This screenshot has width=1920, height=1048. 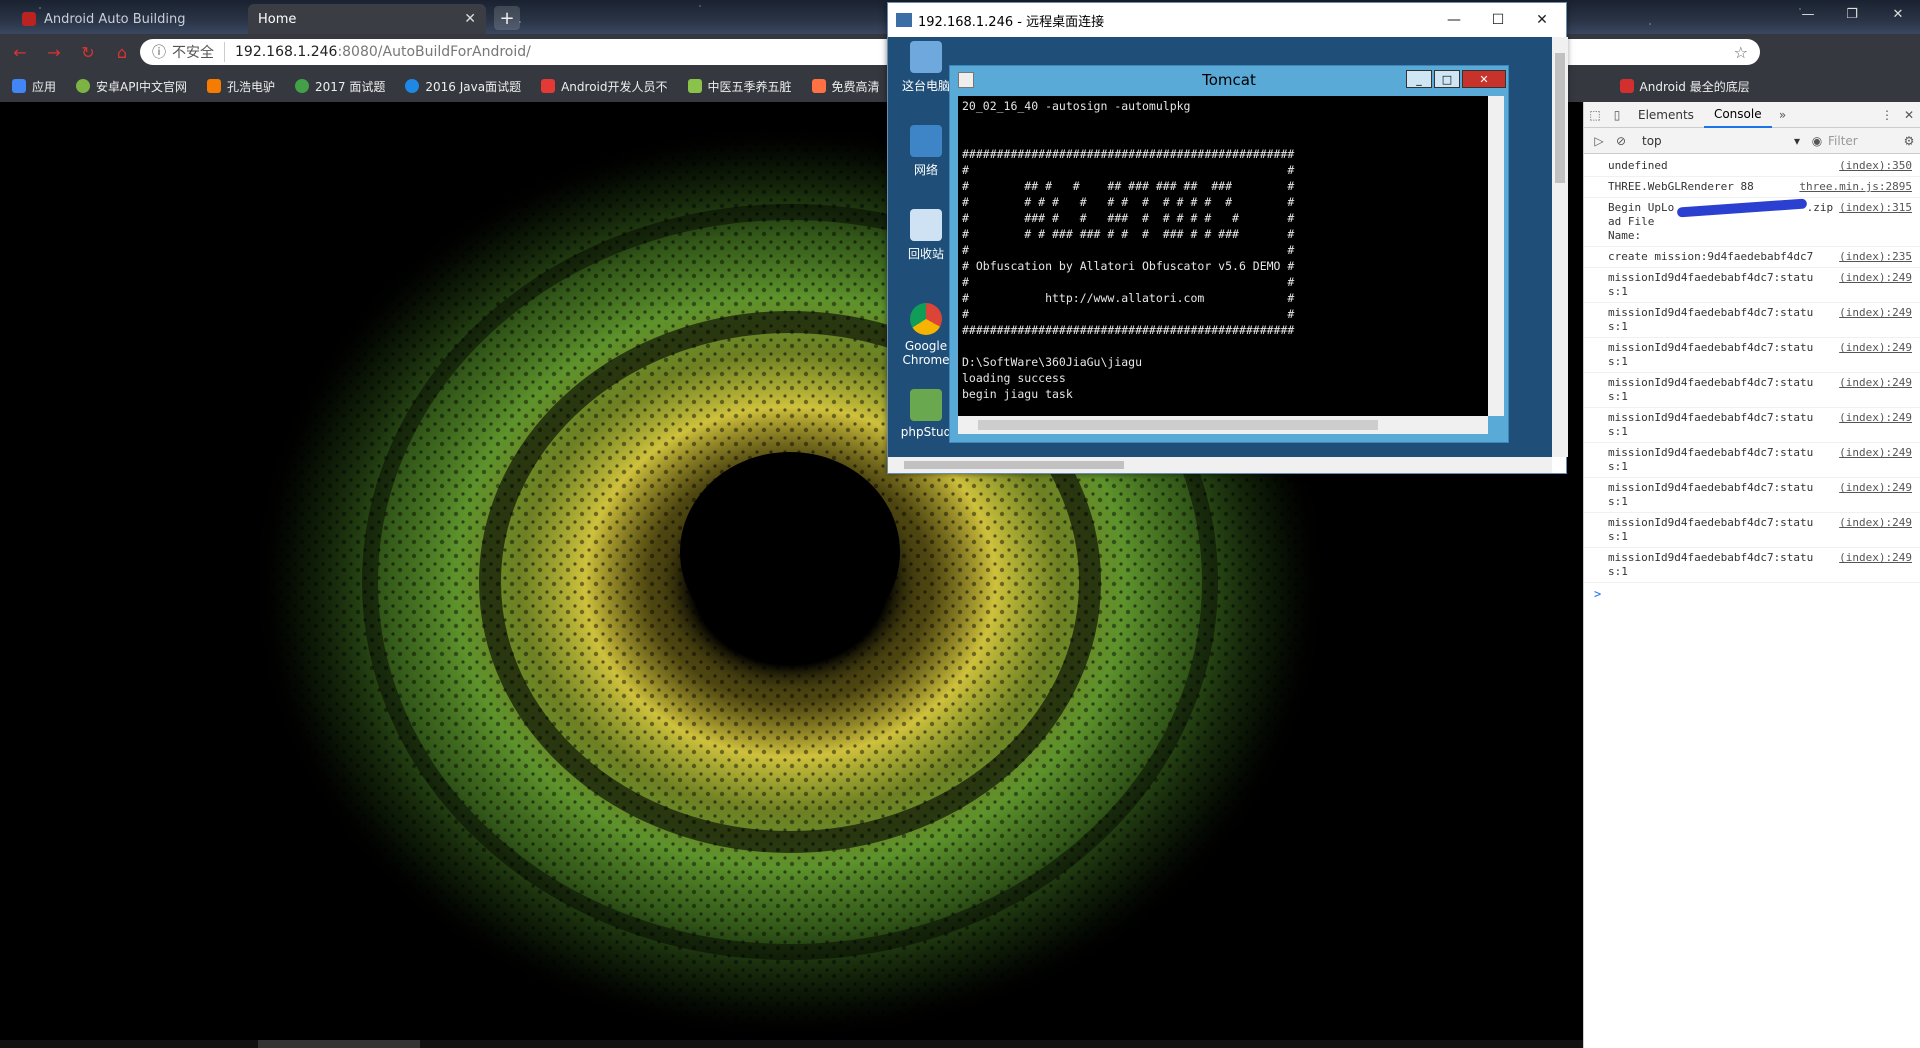 I want to click on console-log-row: THREE.WebGLRenderer 88 three.min.js:2895, so click(x=1752, y=187).